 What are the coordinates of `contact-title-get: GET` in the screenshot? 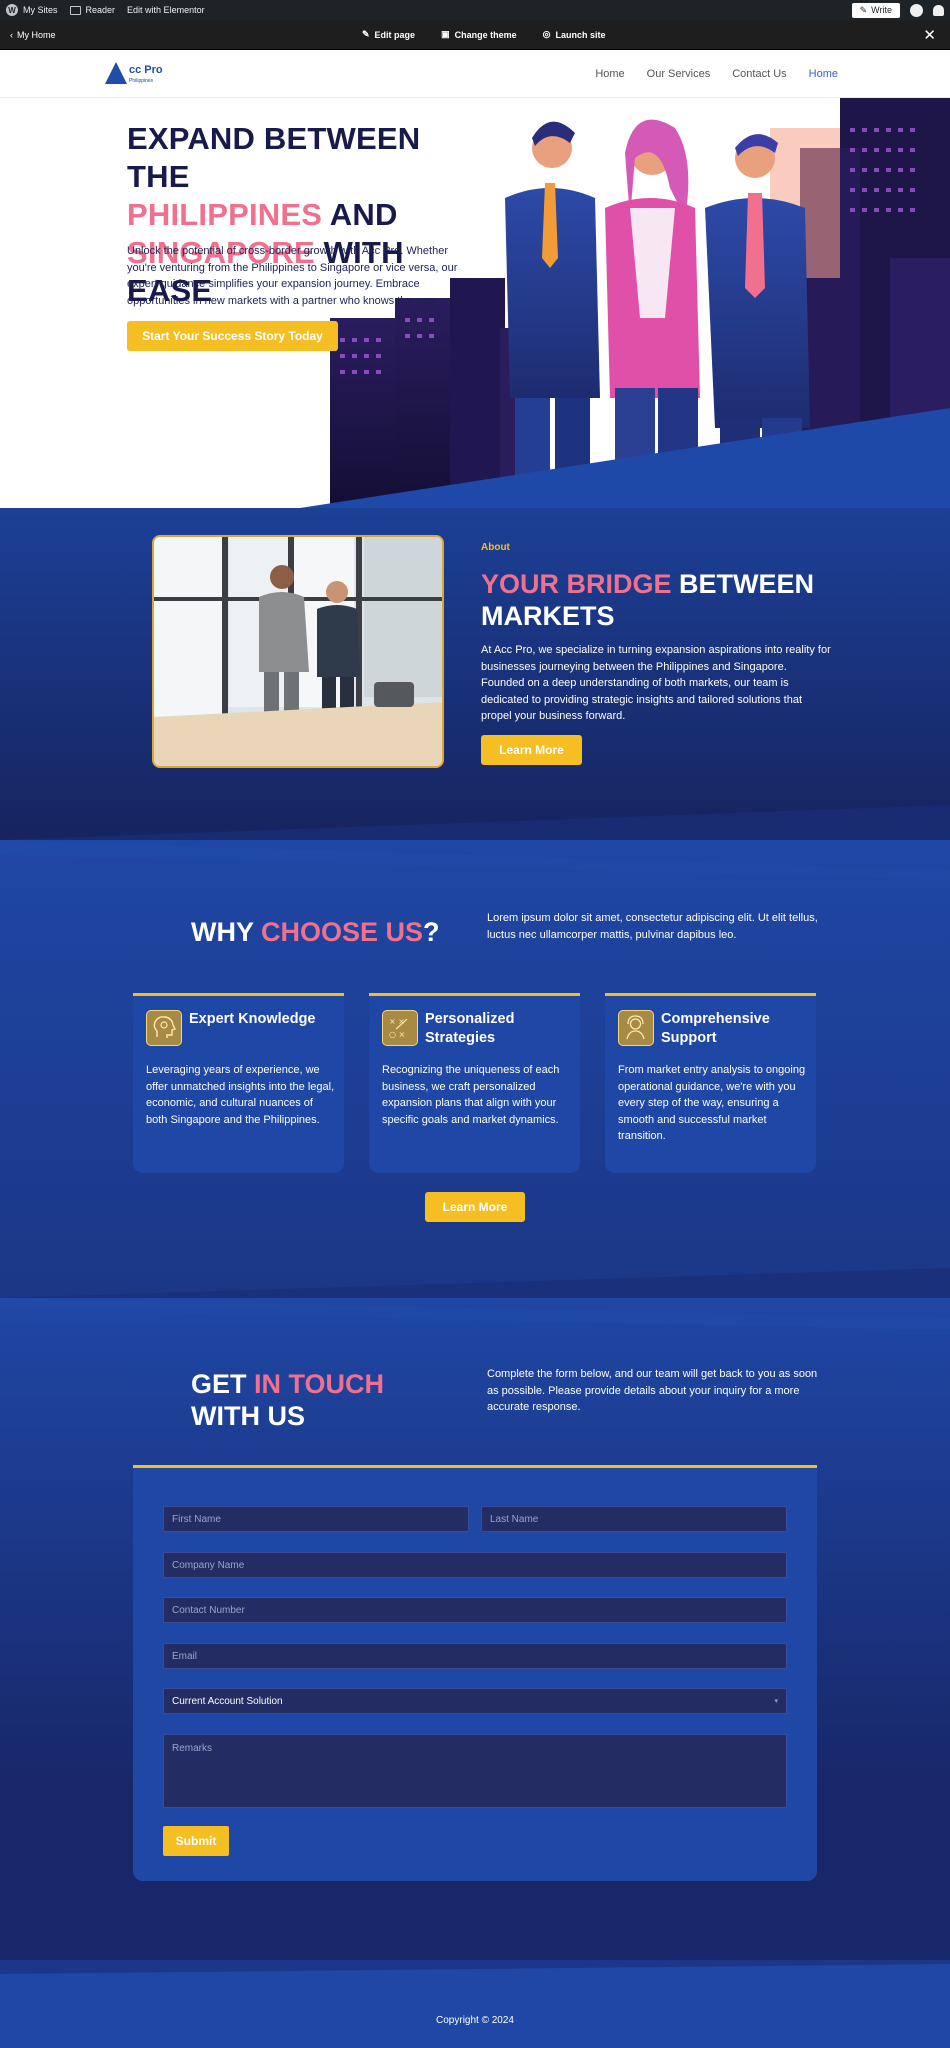 It's located at (223, 1384).